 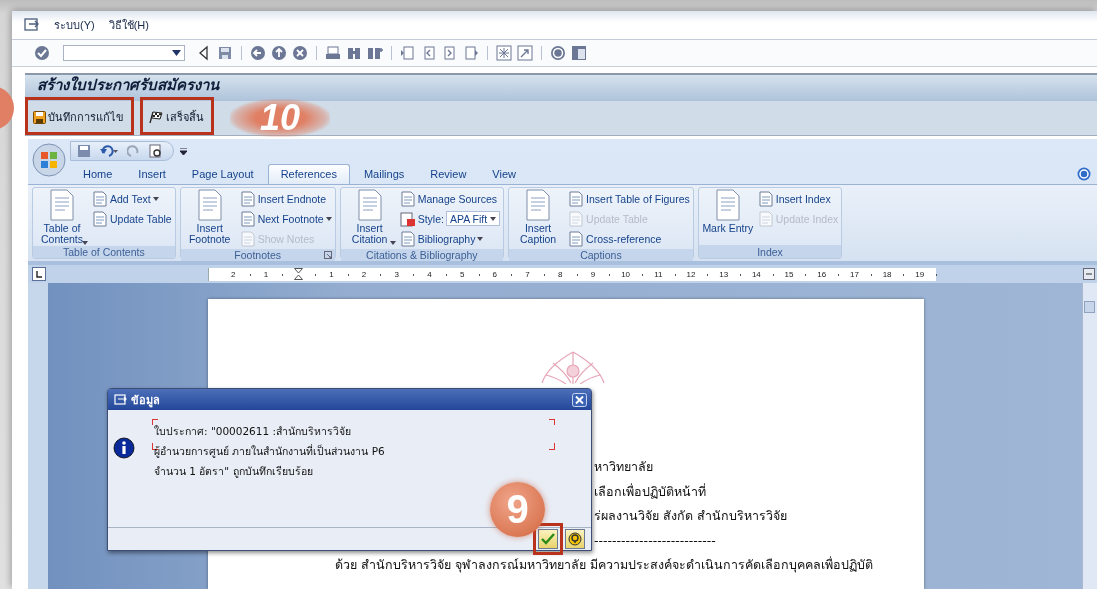 I want to click on ruler-number: 10, so click(x=626, y=274).